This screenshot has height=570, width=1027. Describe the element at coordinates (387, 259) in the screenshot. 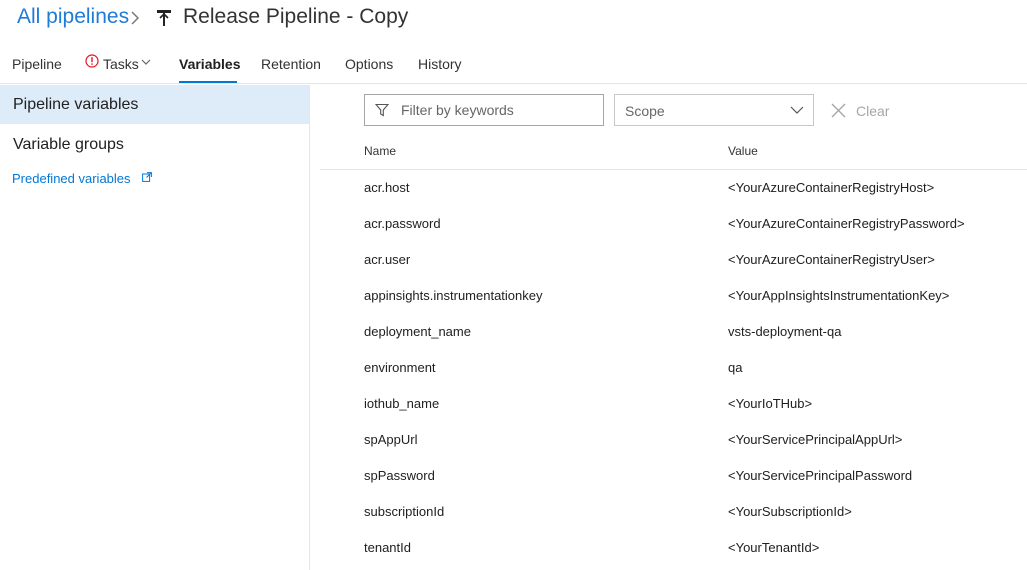

I see `variable-name-cell: acr.user` at that location.